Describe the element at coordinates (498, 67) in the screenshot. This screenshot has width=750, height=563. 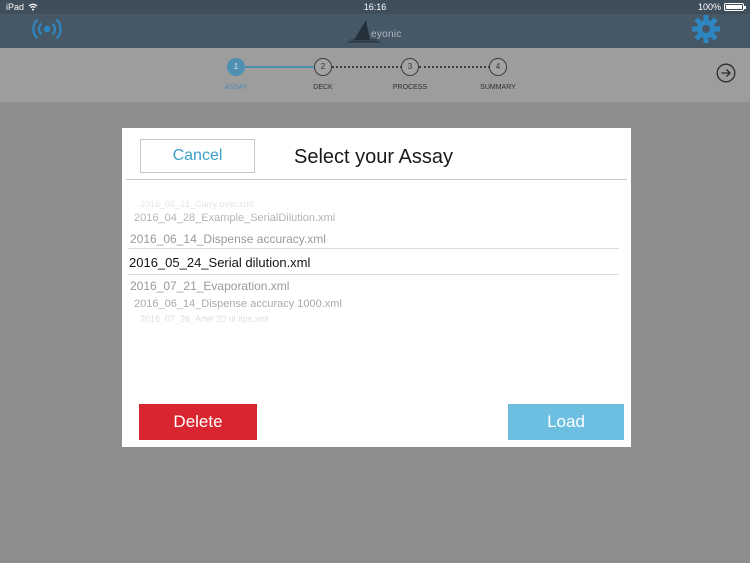
I see `step-summary: 4` at that location.